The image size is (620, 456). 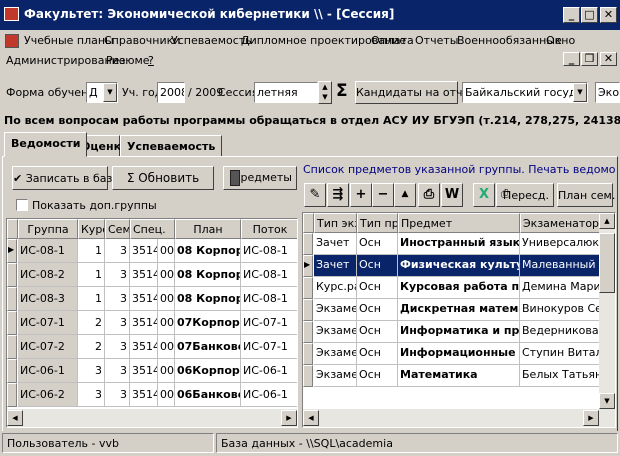 I want to click on menu-references: Справочники, so click(x=142, y=40).